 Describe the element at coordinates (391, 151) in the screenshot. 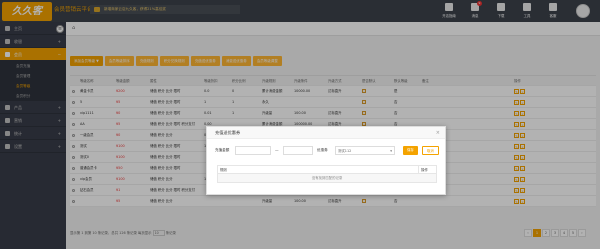

I see `chevron-down-icon: ▾` at that location.